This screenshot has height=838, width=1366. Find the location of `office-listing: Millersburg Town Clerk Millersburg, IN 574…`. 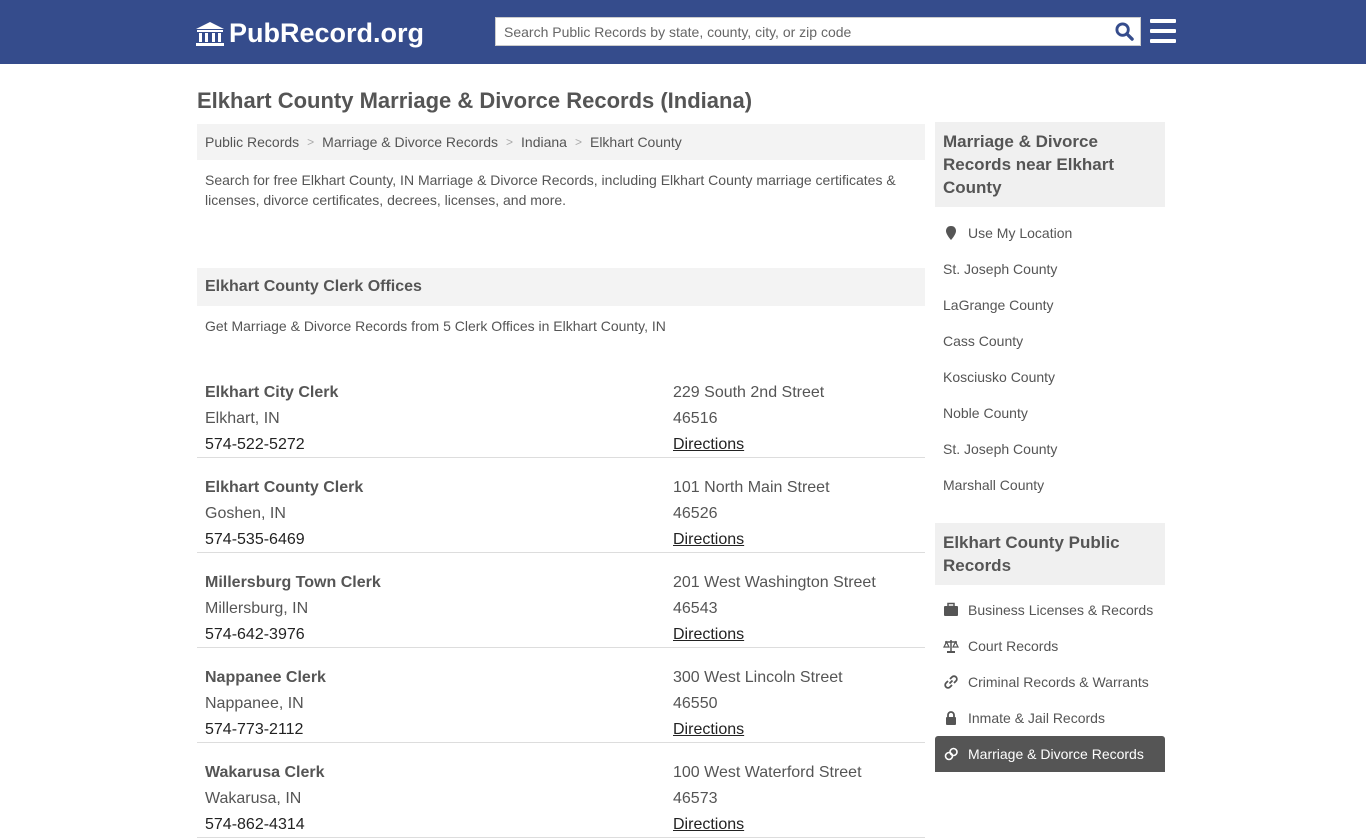

office-listing: Millersburg Town Clerk Millersburg, IN 574… is located at coordinates (561, 600).